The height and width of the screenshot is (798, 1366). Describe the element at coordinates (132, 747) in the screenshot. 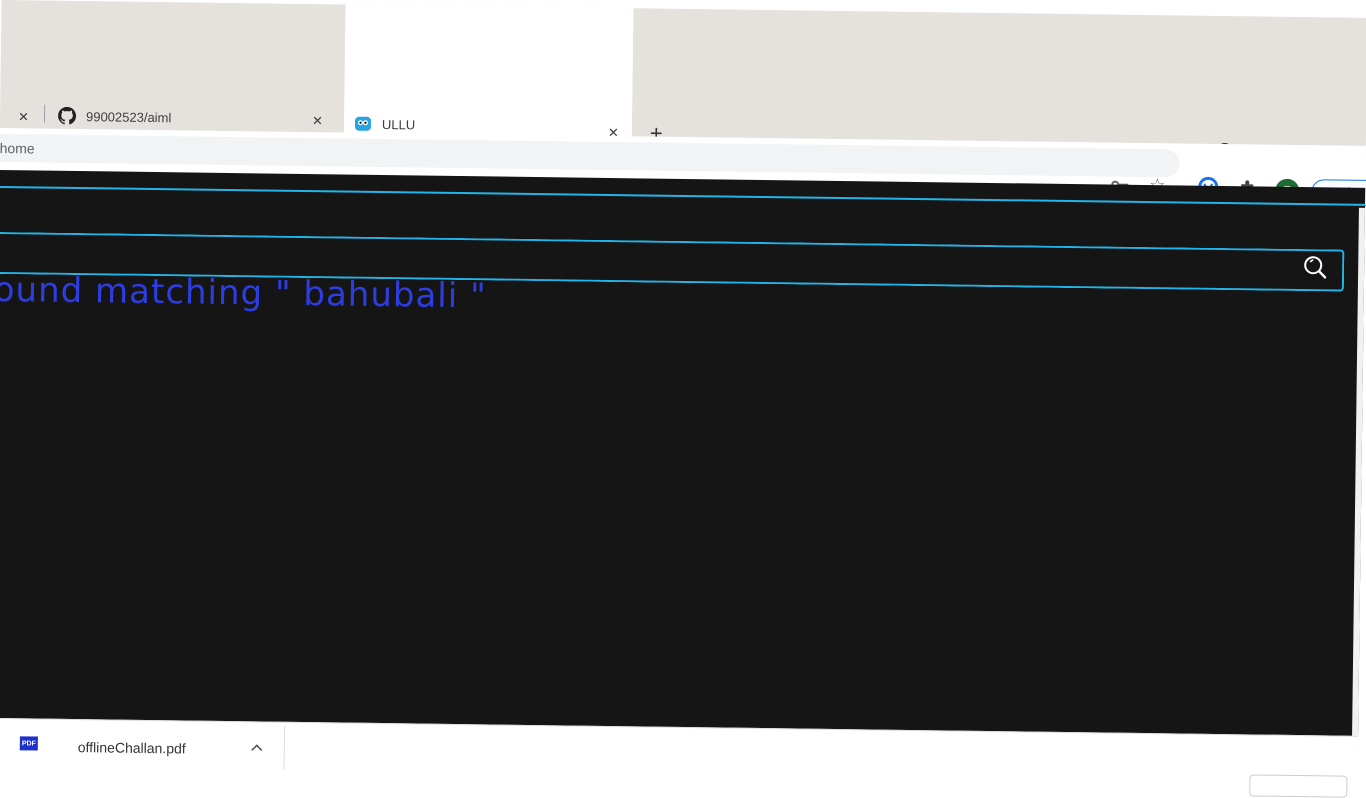

I see `download-file-name: offlineChallan.pdf` at that location.